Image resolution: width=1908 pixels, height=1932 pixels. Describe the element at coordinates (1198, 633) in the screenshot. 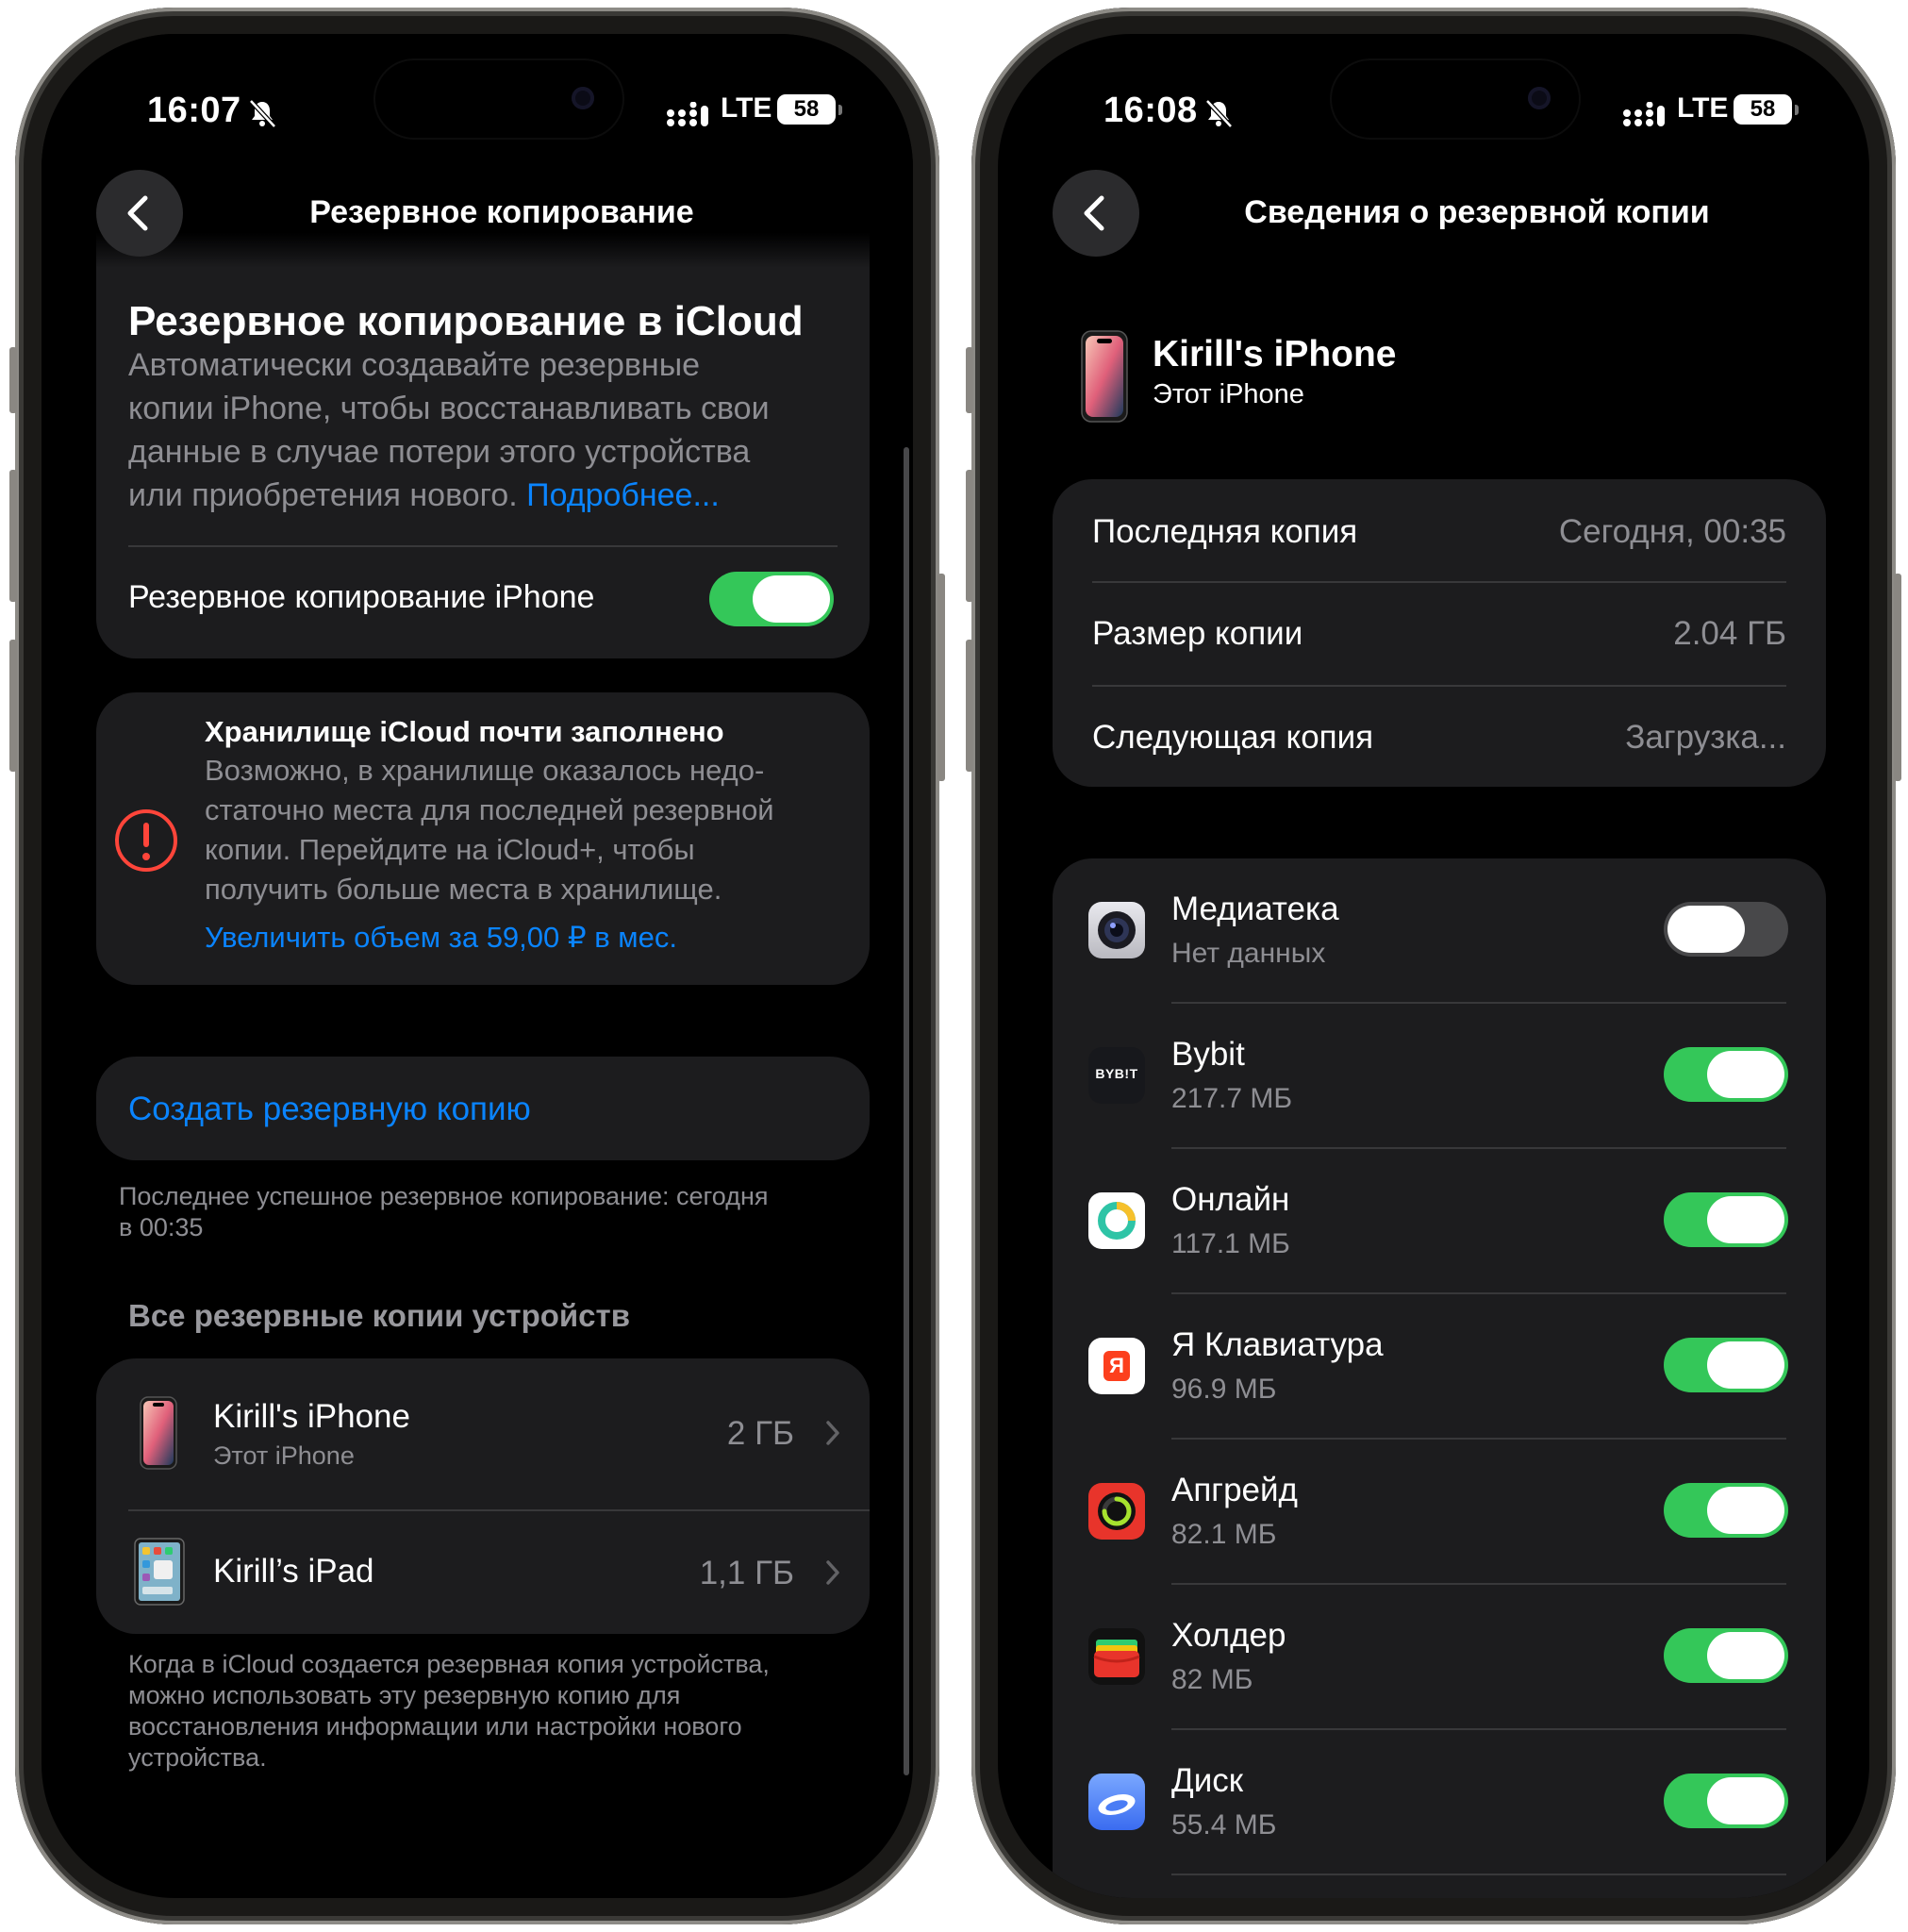

I see `info-label: Размер копии` at that location.